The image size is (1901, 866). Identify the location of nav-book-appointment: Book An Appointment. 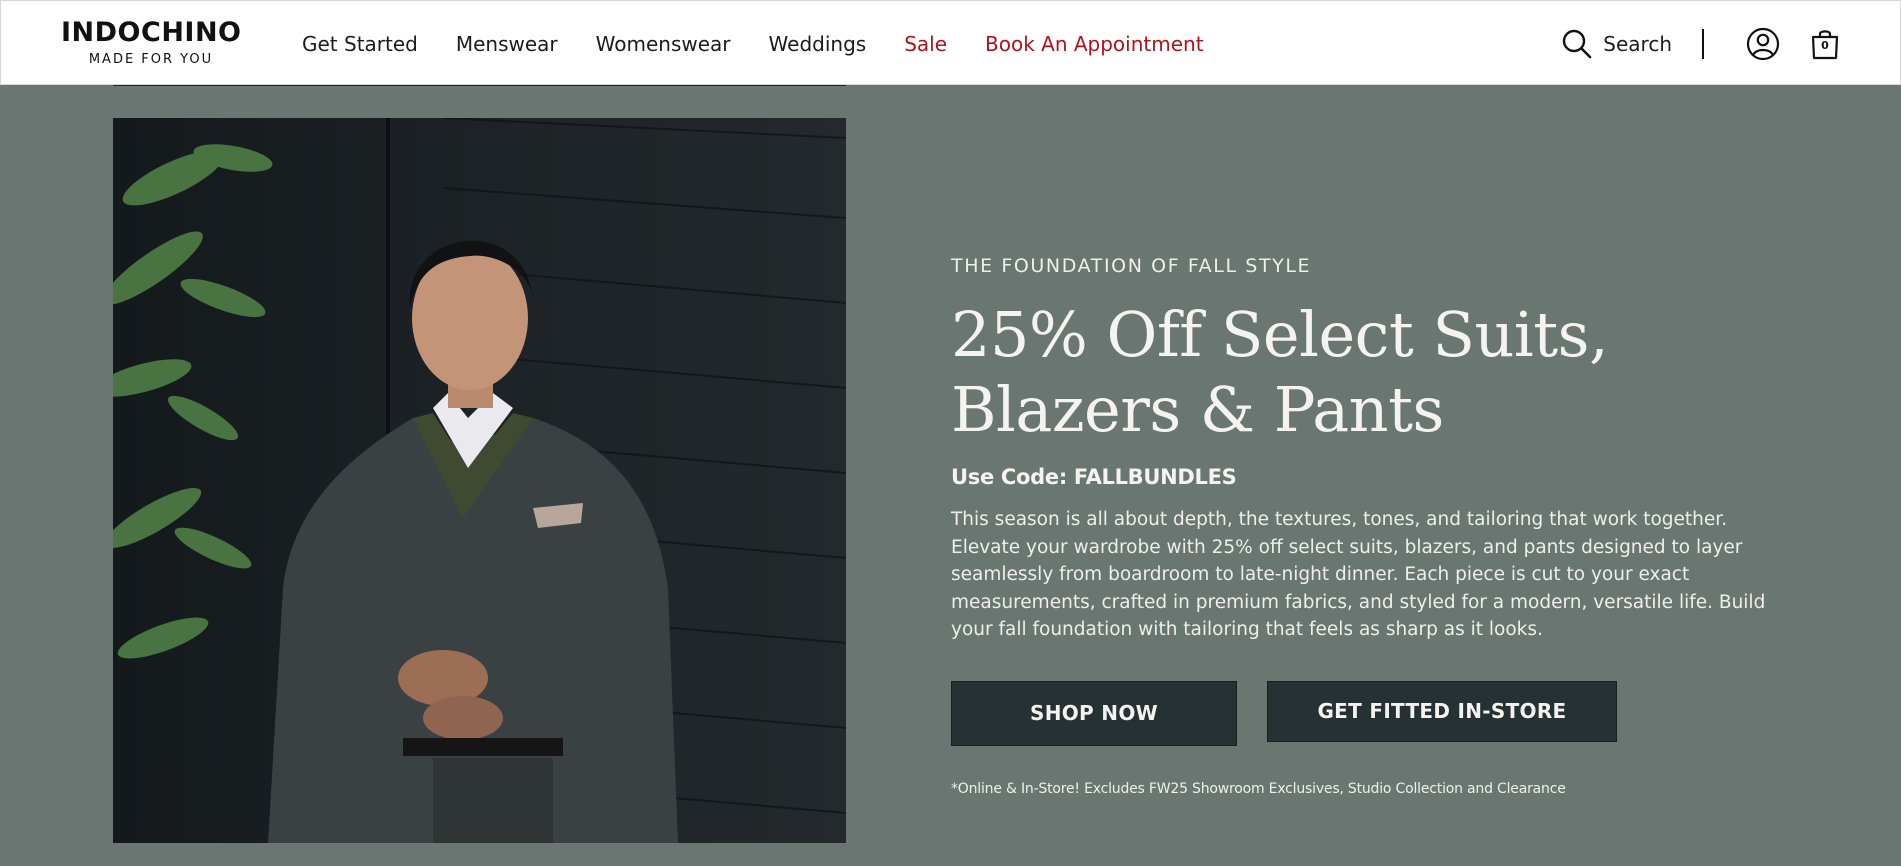
(1094, 44).